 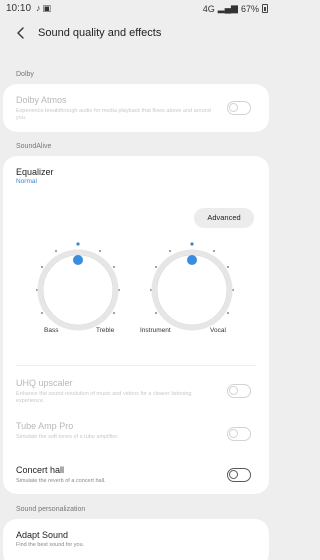 I want to click on dolby-atmos-title: Dolby Atmos, so click(x=41, y=100).